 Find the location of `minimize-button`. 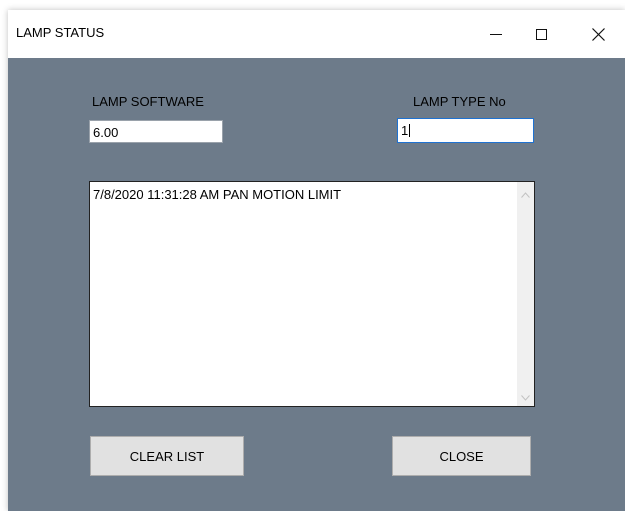

minimize-button is located at coordinates (496, 34).